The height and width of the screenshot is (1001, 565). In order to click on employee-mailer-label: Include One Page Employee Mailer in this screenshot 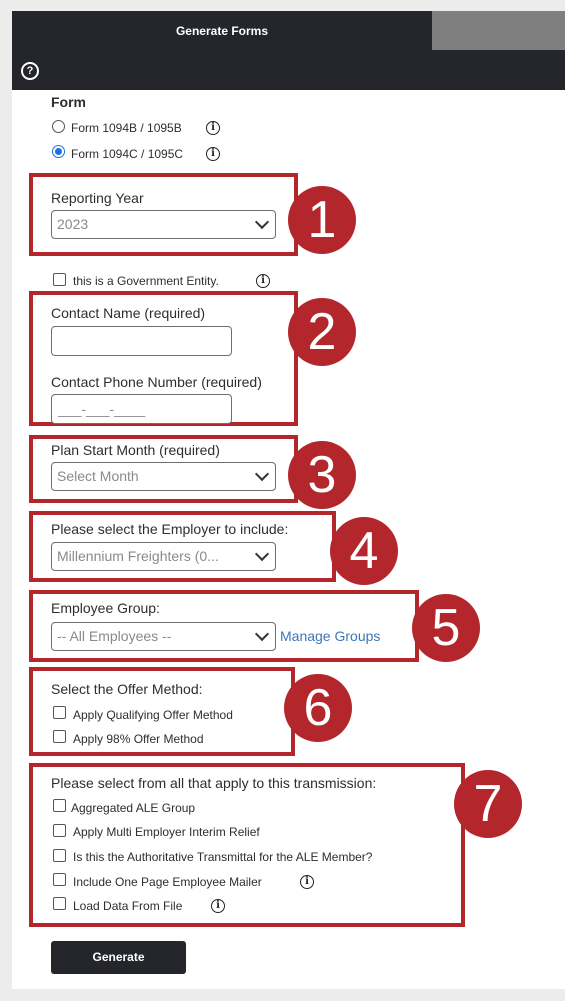, I will do `click(167, 882)`.